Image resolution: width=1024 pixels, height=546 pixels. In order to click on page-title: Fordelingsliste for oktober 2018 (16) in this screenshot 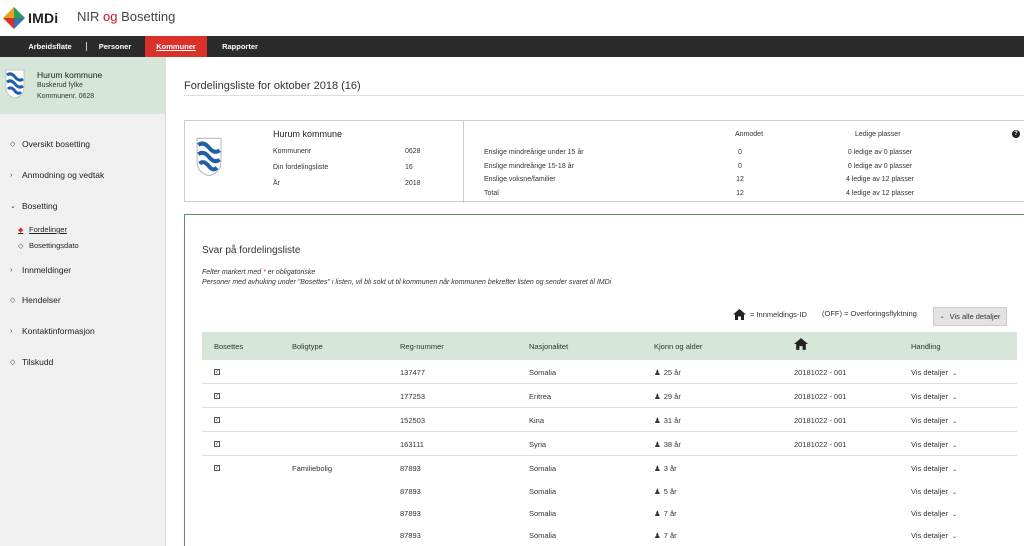, I will do `click(272, 86)`.